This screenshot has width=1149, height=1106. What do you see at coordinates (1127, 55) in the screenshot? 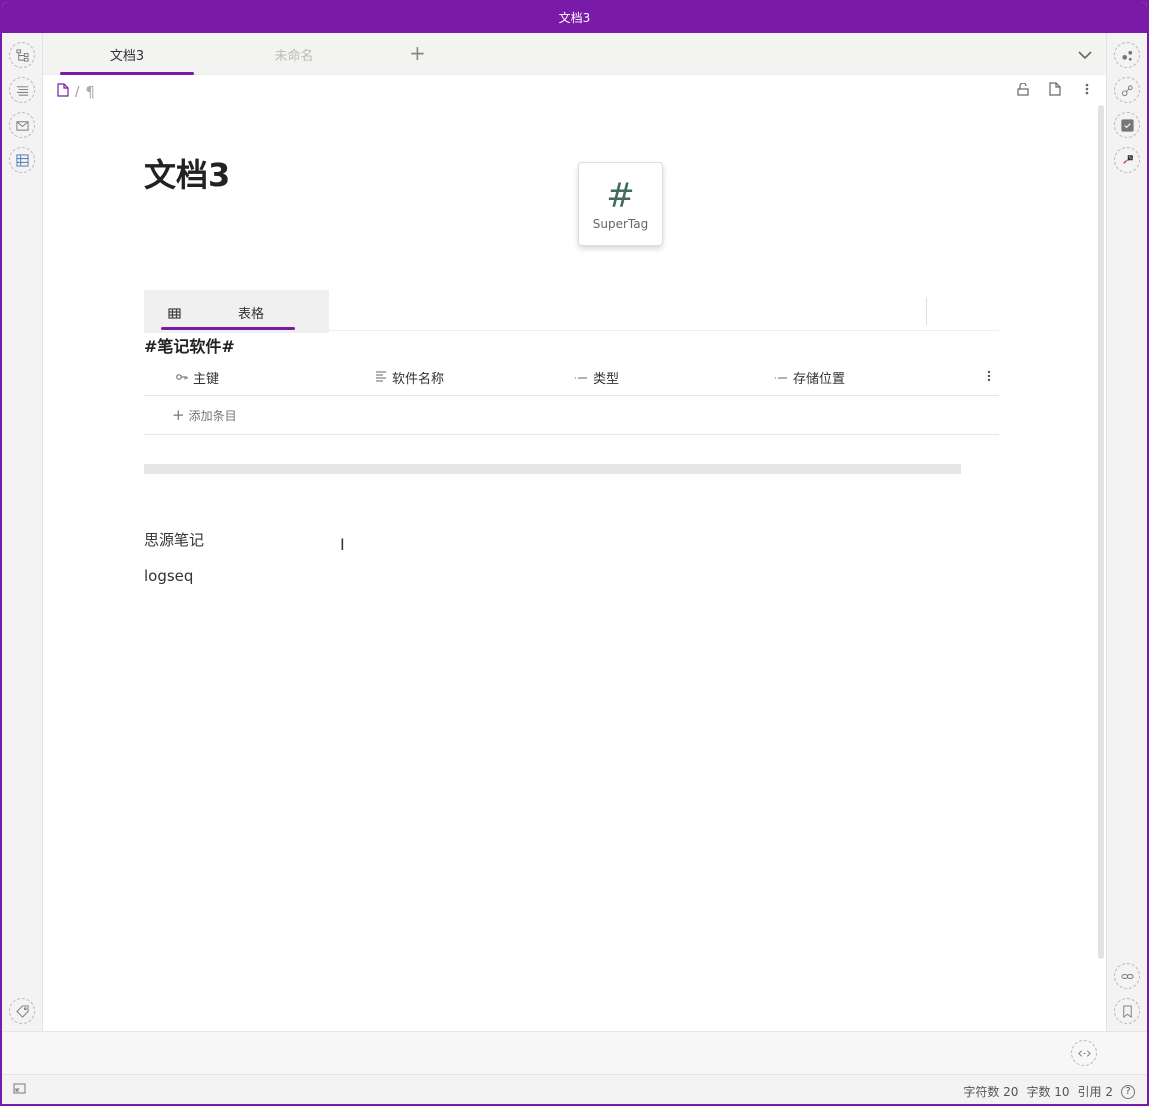
I see `graph-icon` at bounding box center [1127, 55].